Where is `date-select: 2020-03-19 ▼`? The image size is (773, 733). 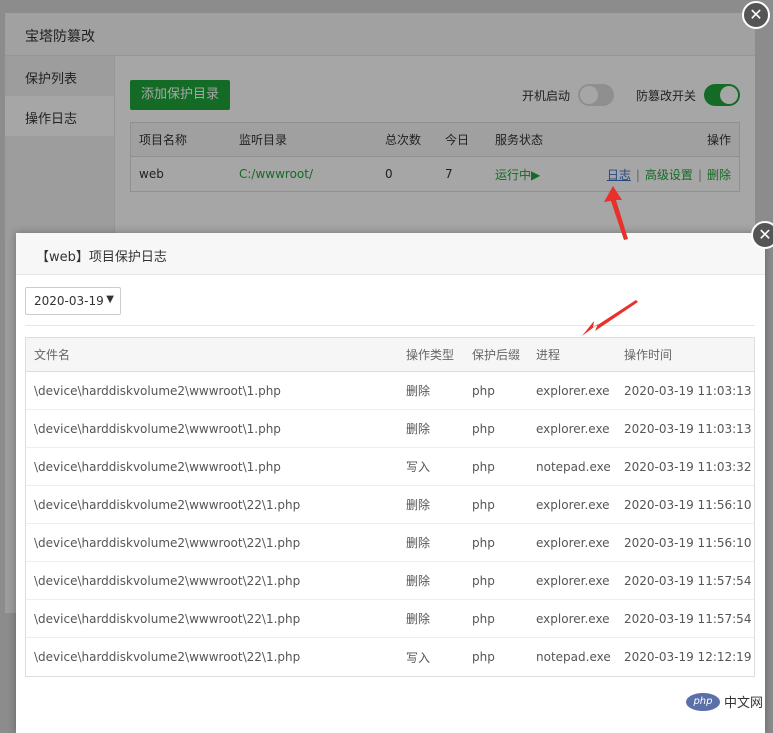
date-select: 2020-03-19 ▼ is located at coordinates (73, 301).